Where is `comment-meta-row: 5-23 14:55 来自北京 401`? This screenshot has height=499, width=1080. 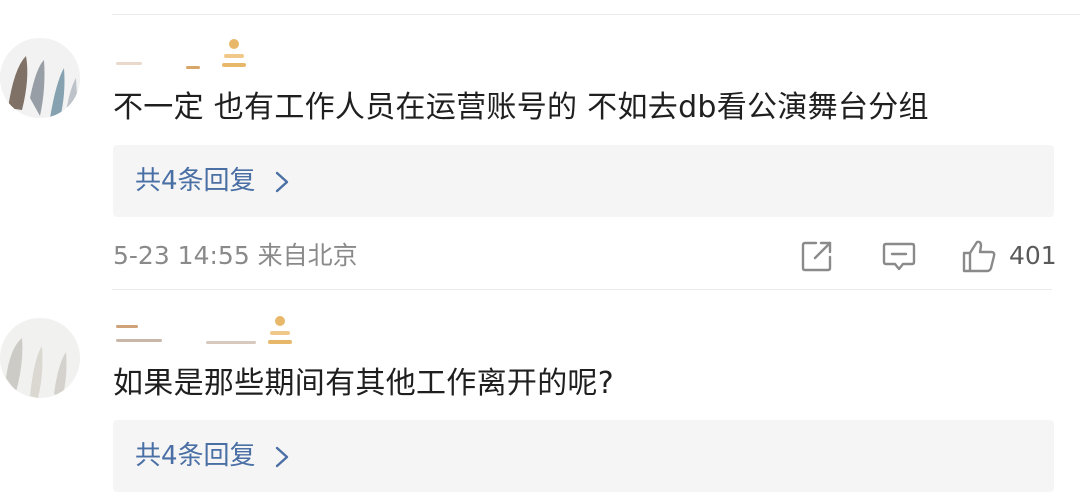
comment-meta-row: 5-23 14:55 来自北京 401 is located at coordinates (588, 256).